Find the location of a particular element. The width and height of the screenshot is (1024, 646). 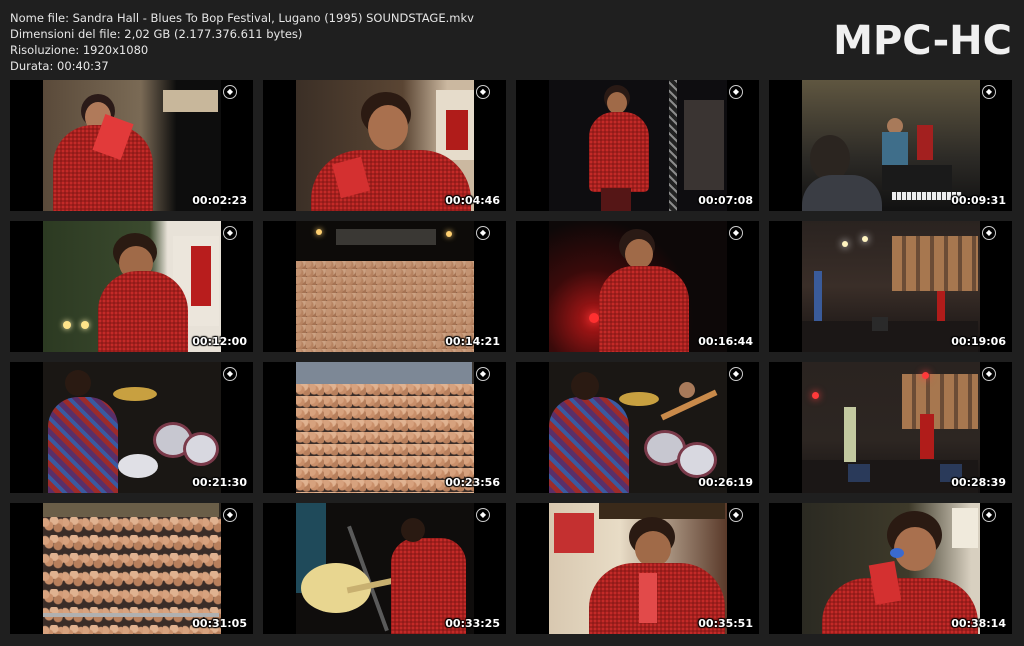

thumbnail-timestamp: 00:21:30 is located at coordinates (219, 482).